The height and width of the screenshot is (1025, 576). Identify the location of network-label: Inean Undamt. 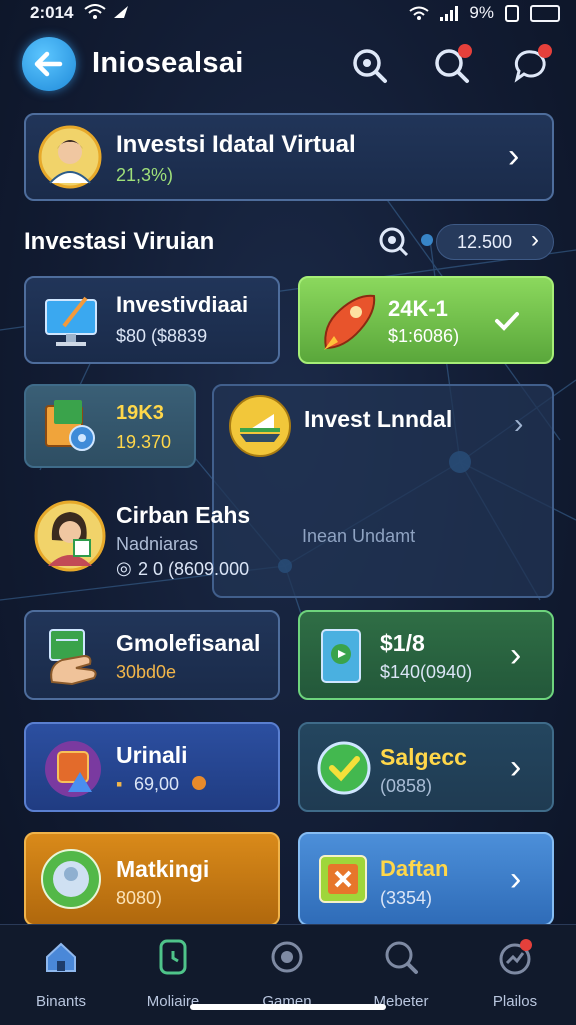
(359, 536).